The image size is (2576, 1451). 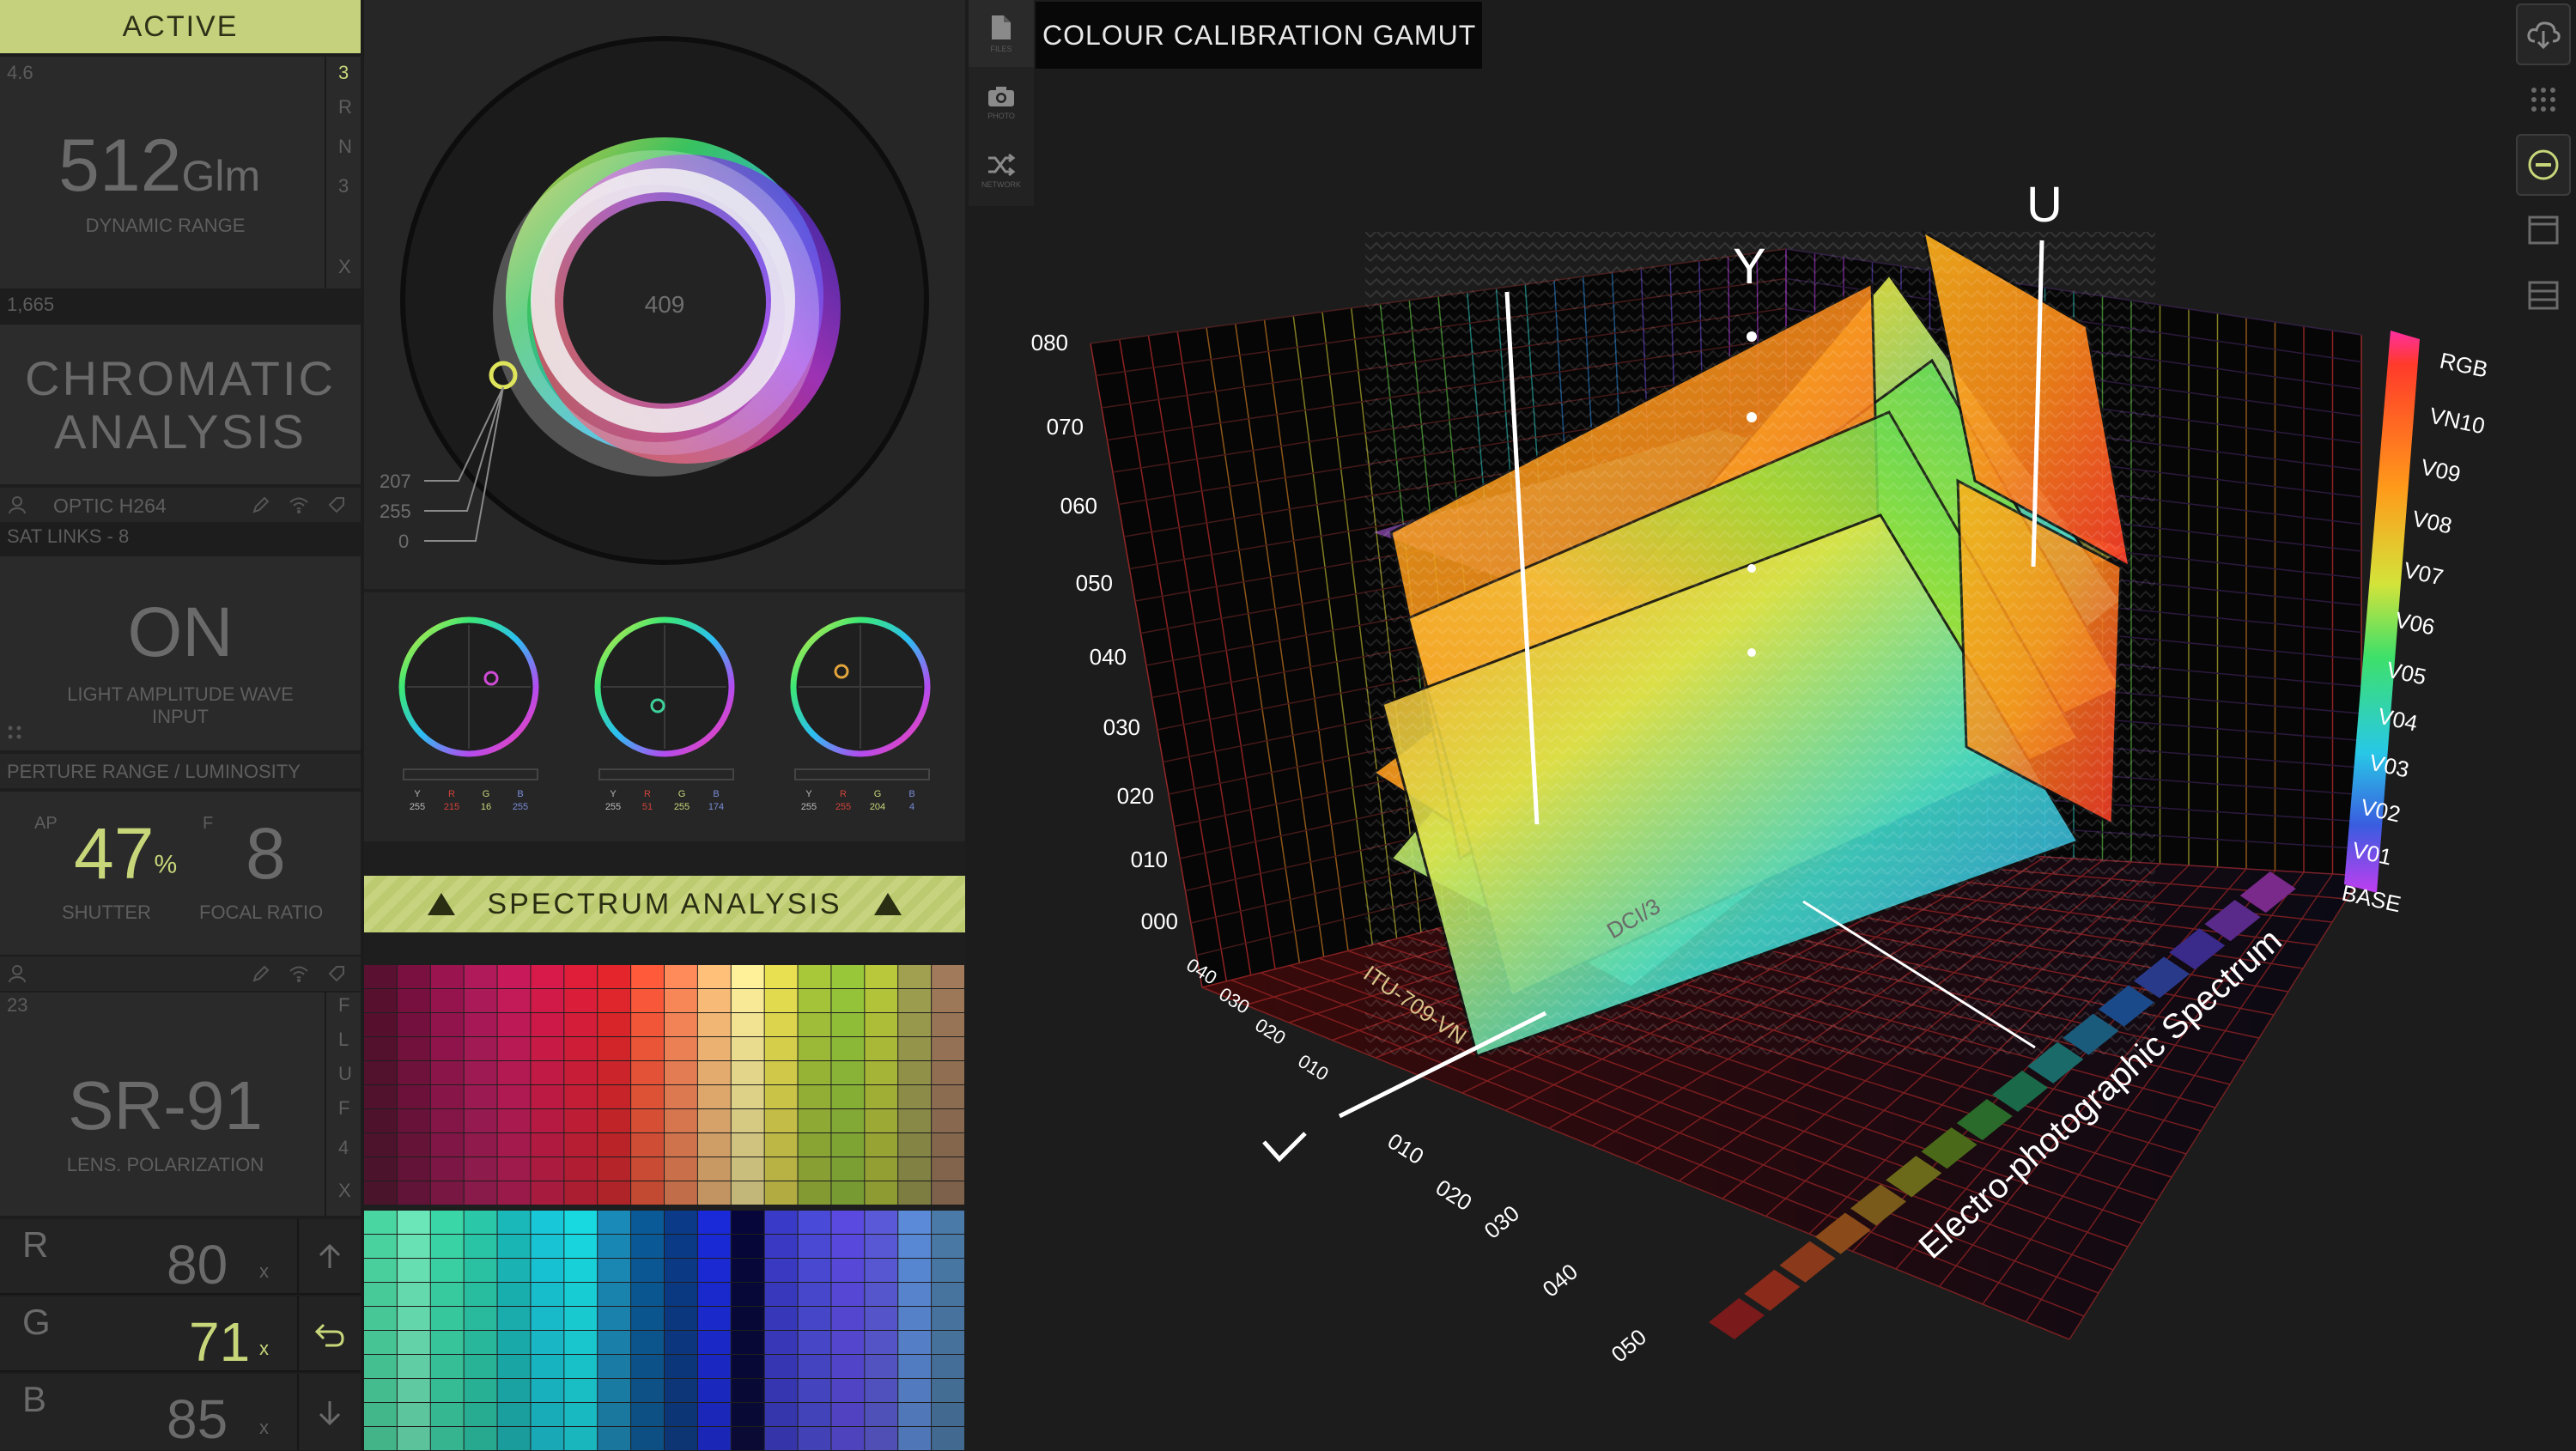 What do you see at coordinates (329, 1334) in the screenshot?
I see `undo-icon` at bounding box center [329, 1334].